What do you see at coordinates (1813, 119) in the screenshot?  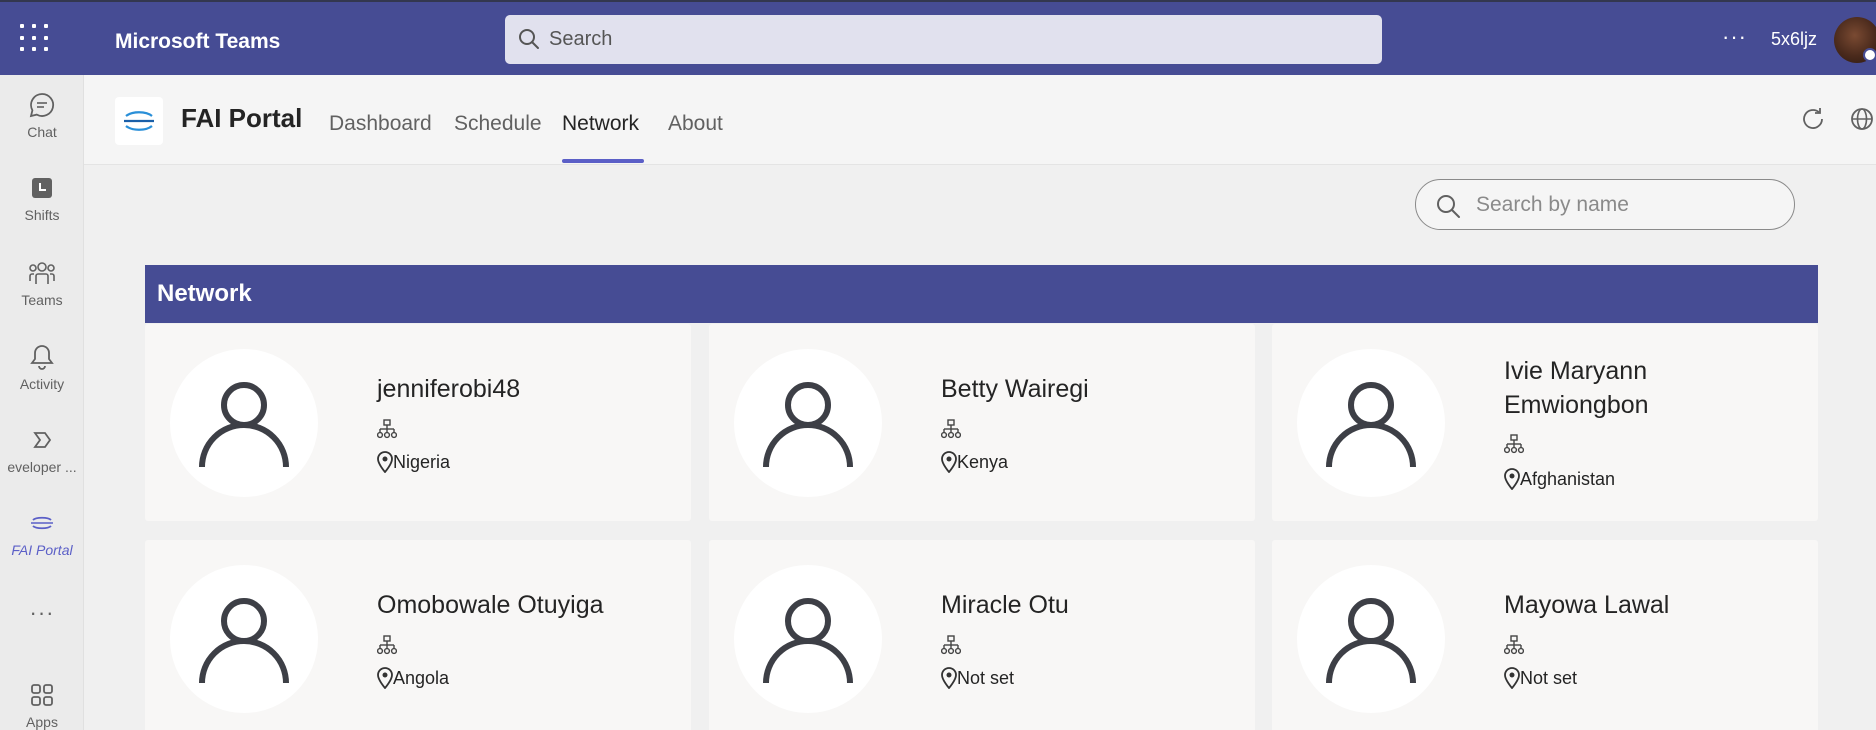 I see `refresh-icon` at bounding box center [1813, 119].